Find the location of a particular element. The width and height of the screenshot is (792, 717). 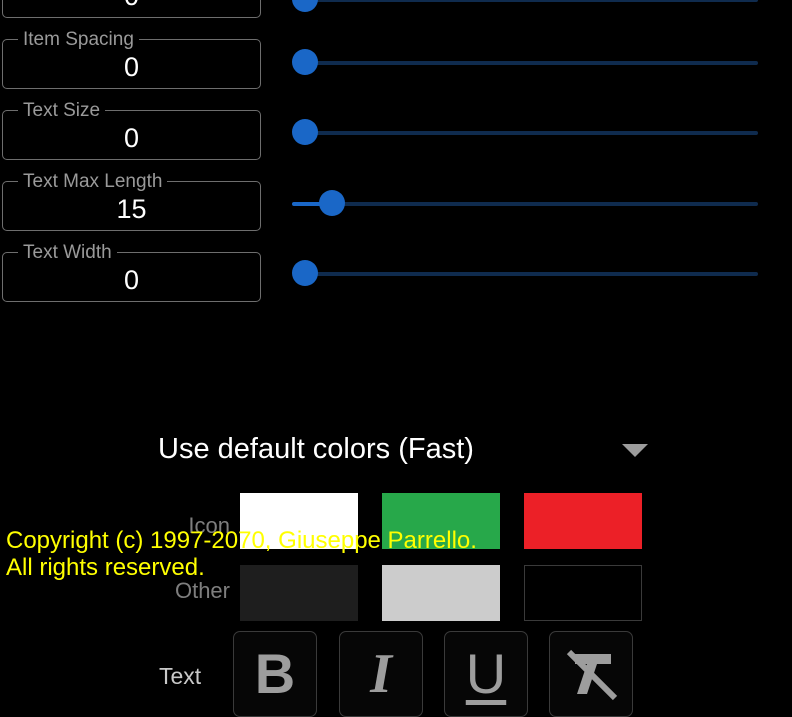

italic-icon: I is located at coordinates (381, 674).